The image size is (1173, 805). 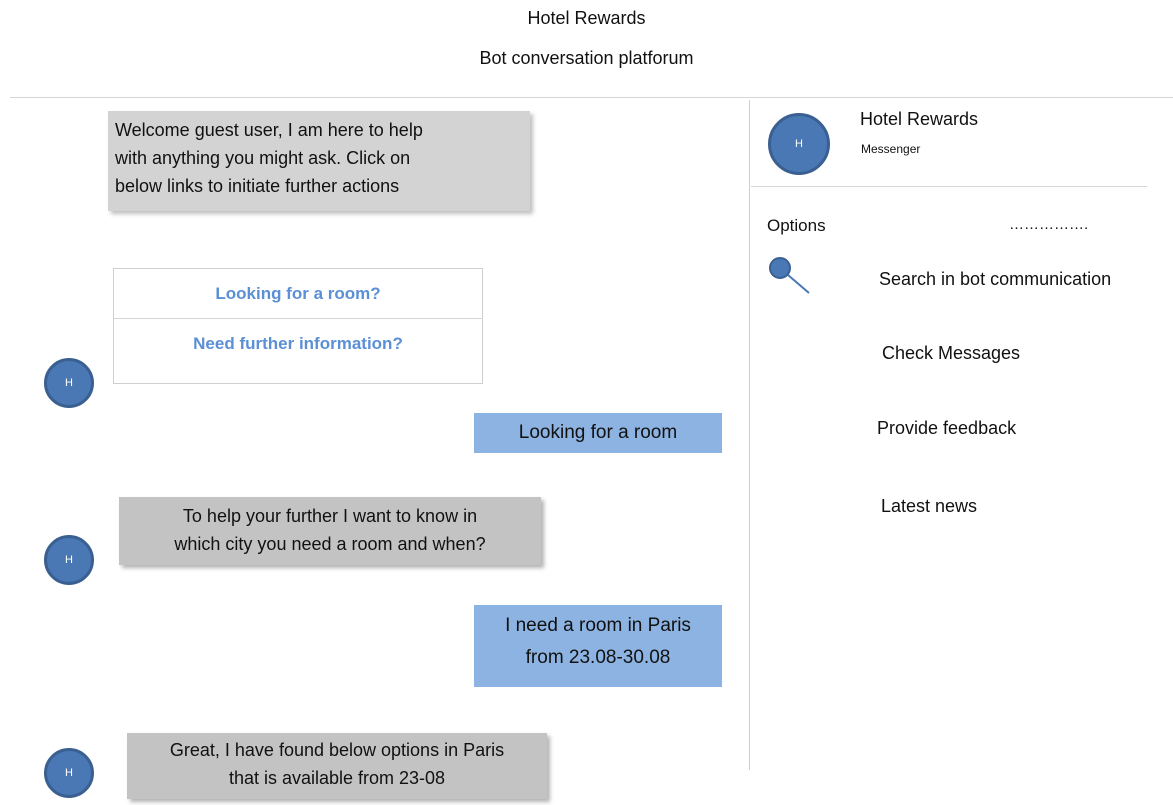 I want to click on quick-link-further-information: Need further information?, so click(x=298, y=343).